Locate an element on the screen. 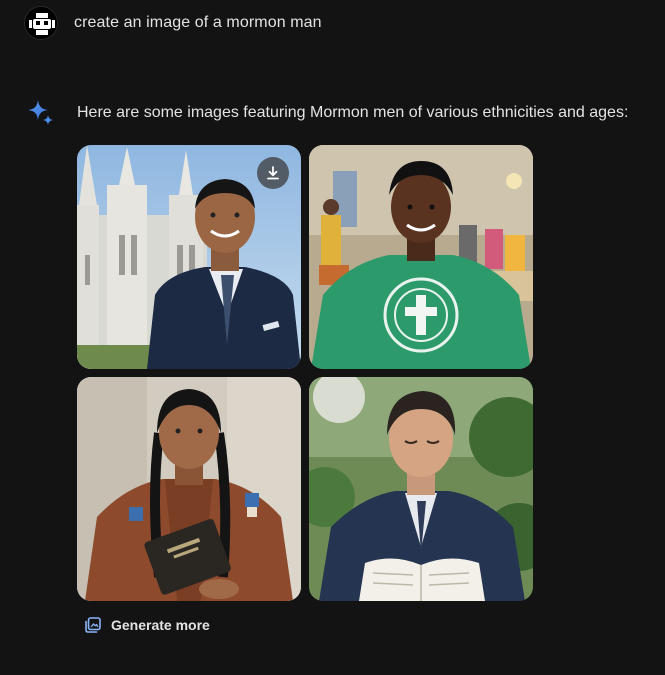 Image resolution: width=665 pixels, height=675 pixels. grid-face-avatar-icon is located at coordinates (41, 23).